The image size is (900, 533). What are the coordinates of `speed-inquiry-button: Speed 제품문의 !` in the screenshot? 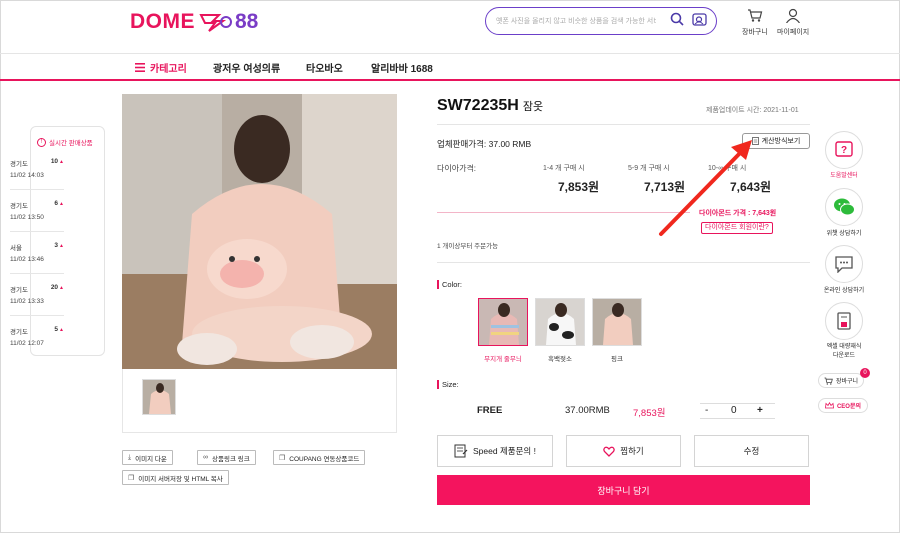 It's located at (495, 451).